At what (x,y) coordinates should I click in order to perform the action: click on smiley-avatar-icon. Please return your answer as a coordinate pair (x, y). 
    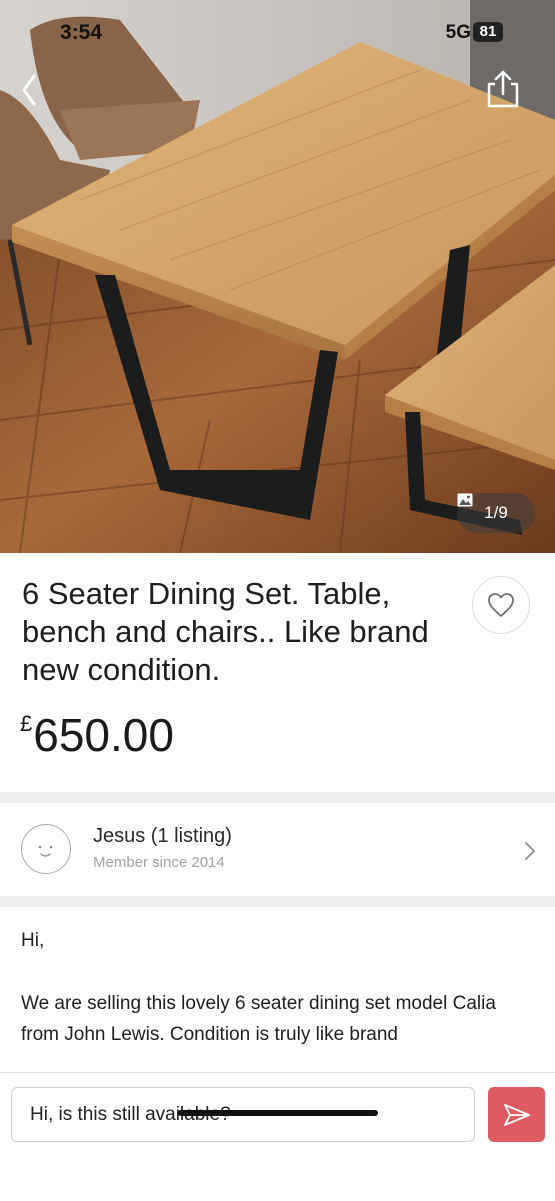
    Looking at the image, I should click on (45, 851).